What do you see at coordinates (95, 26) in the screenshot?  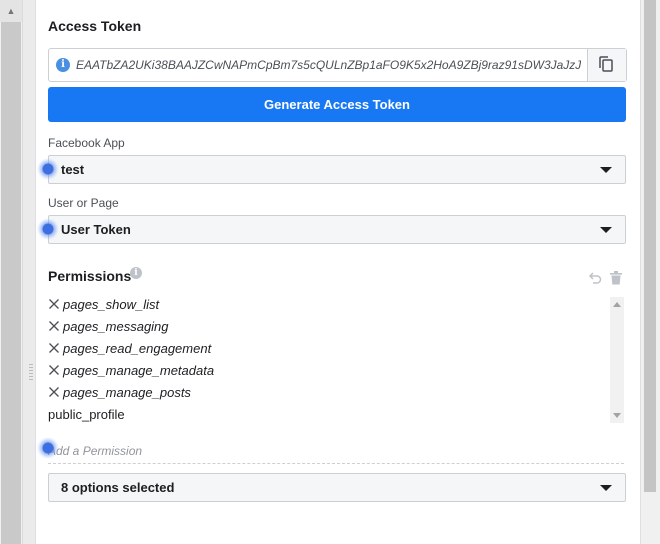 I see `access-token-heading: Access Token` at bounding box center [95, 26].